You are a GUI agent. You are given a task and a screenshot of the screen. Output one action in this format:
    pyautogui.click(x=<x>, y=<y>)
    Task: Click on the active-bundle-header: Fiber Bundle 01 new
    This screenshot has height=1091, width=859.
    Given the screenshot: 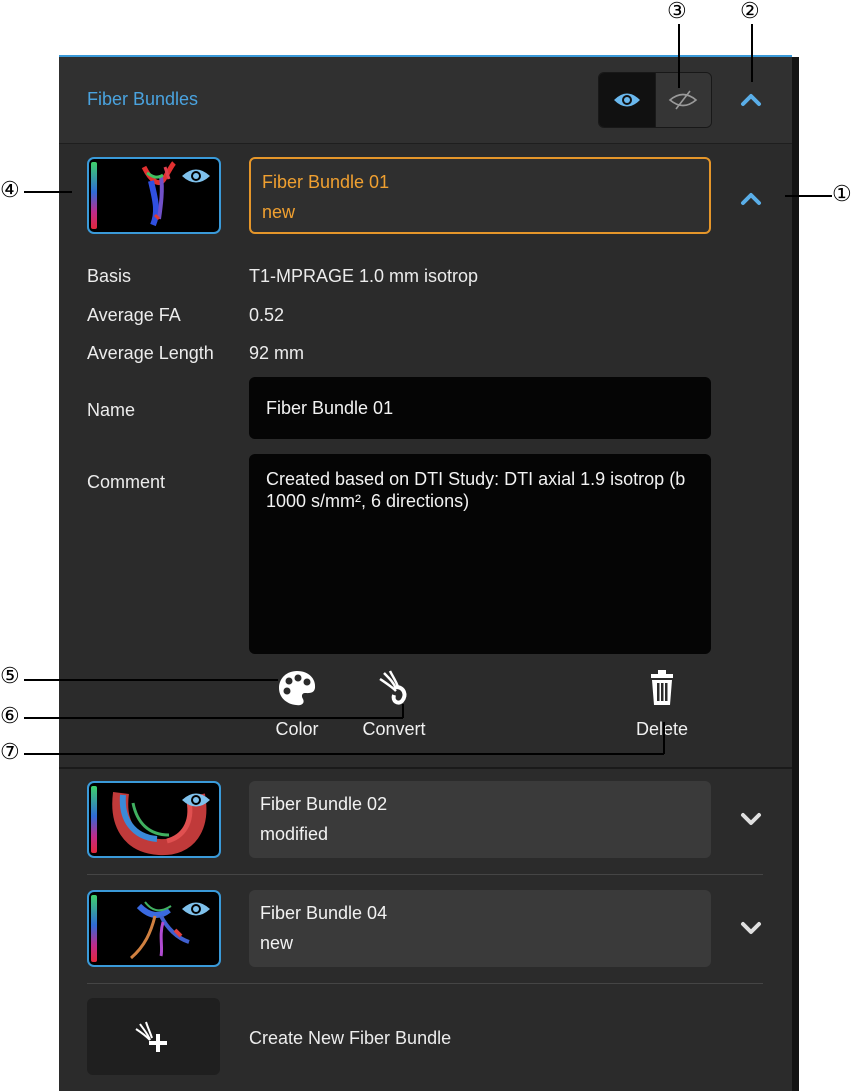 What is the action you would take?
    pyautogui.click(x=480, y=195)
    